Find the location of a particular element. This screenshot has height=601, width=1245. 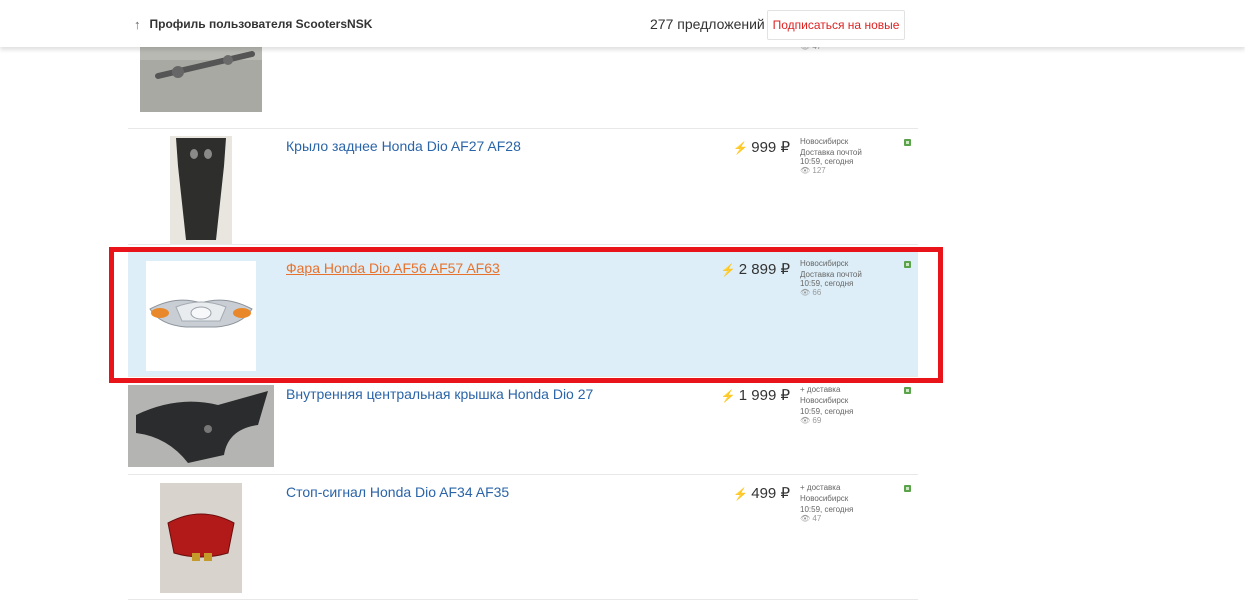

headlight-image is located at coordinates (201, 316).